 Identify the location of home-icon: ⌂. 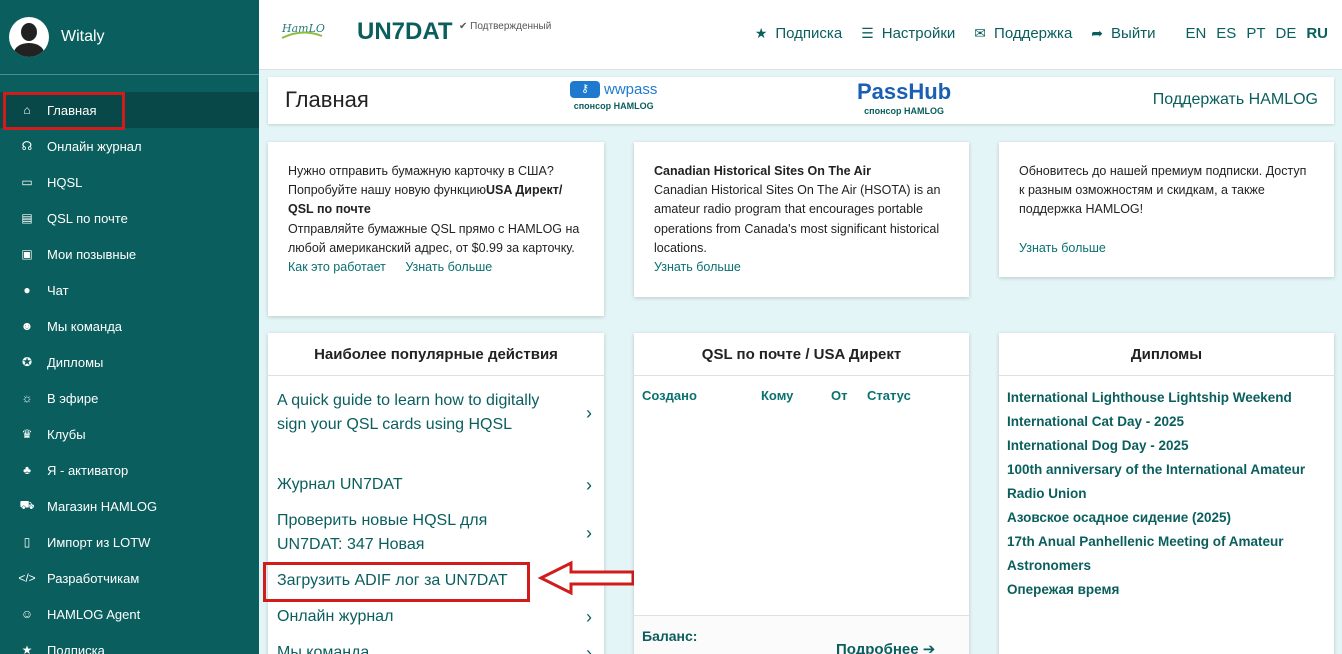
(27, 110).